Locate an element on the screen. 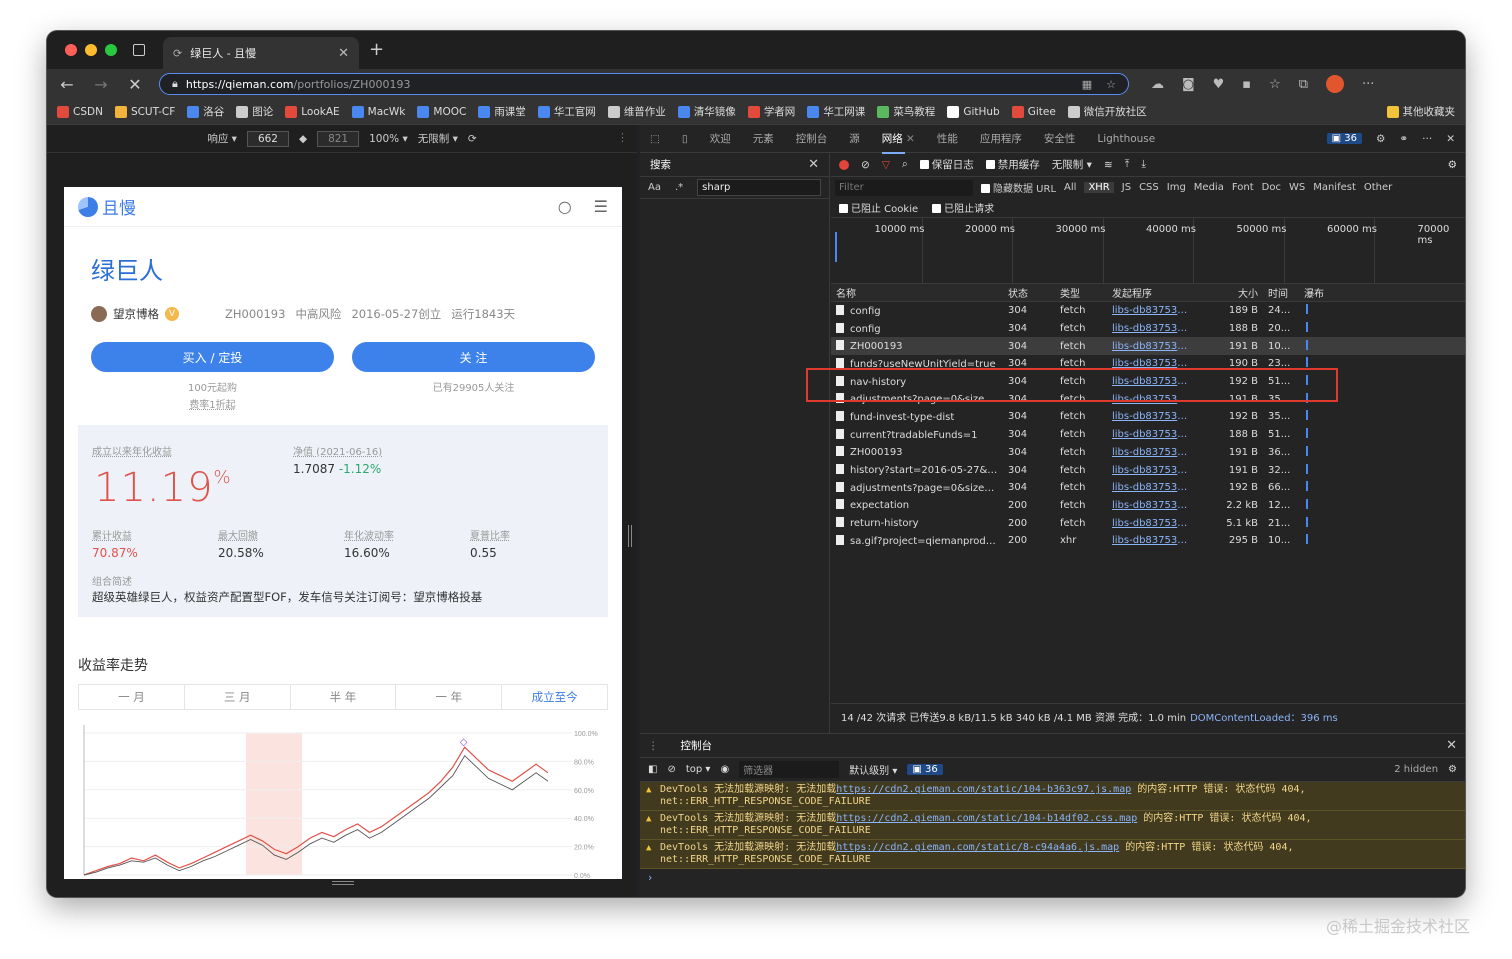 The width and height of the screenshot is (1512, 959). download-icon: ⤓ is located at coordinates (1143, 164).